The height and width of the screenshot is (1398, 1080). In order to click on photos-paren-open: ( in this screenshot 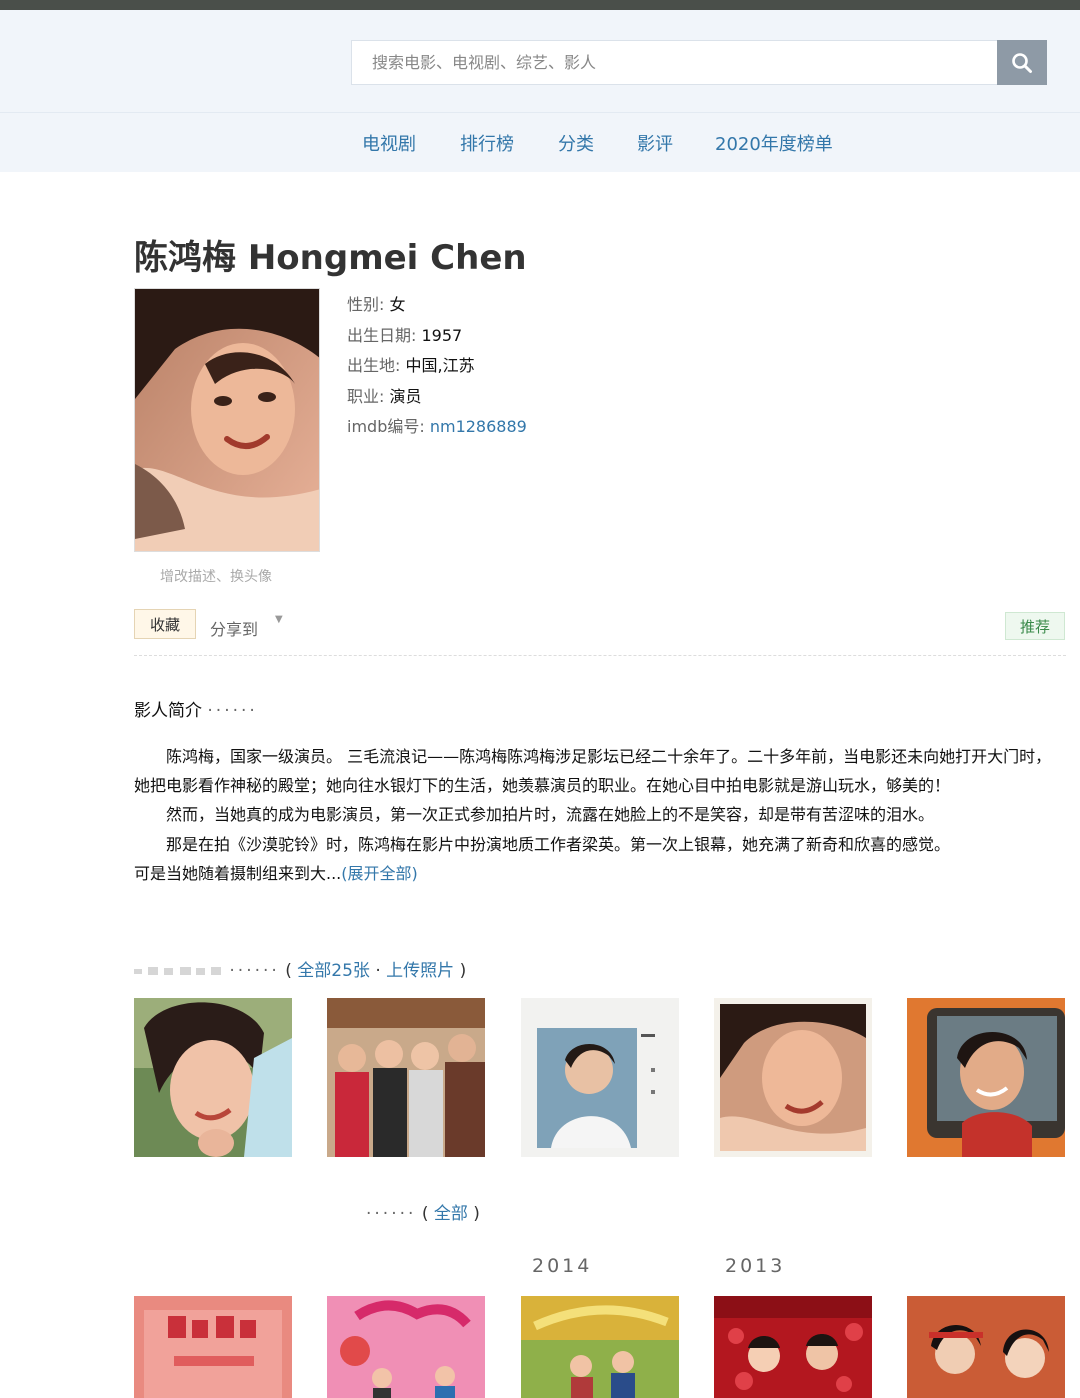, I will do `click(288, 971)`.